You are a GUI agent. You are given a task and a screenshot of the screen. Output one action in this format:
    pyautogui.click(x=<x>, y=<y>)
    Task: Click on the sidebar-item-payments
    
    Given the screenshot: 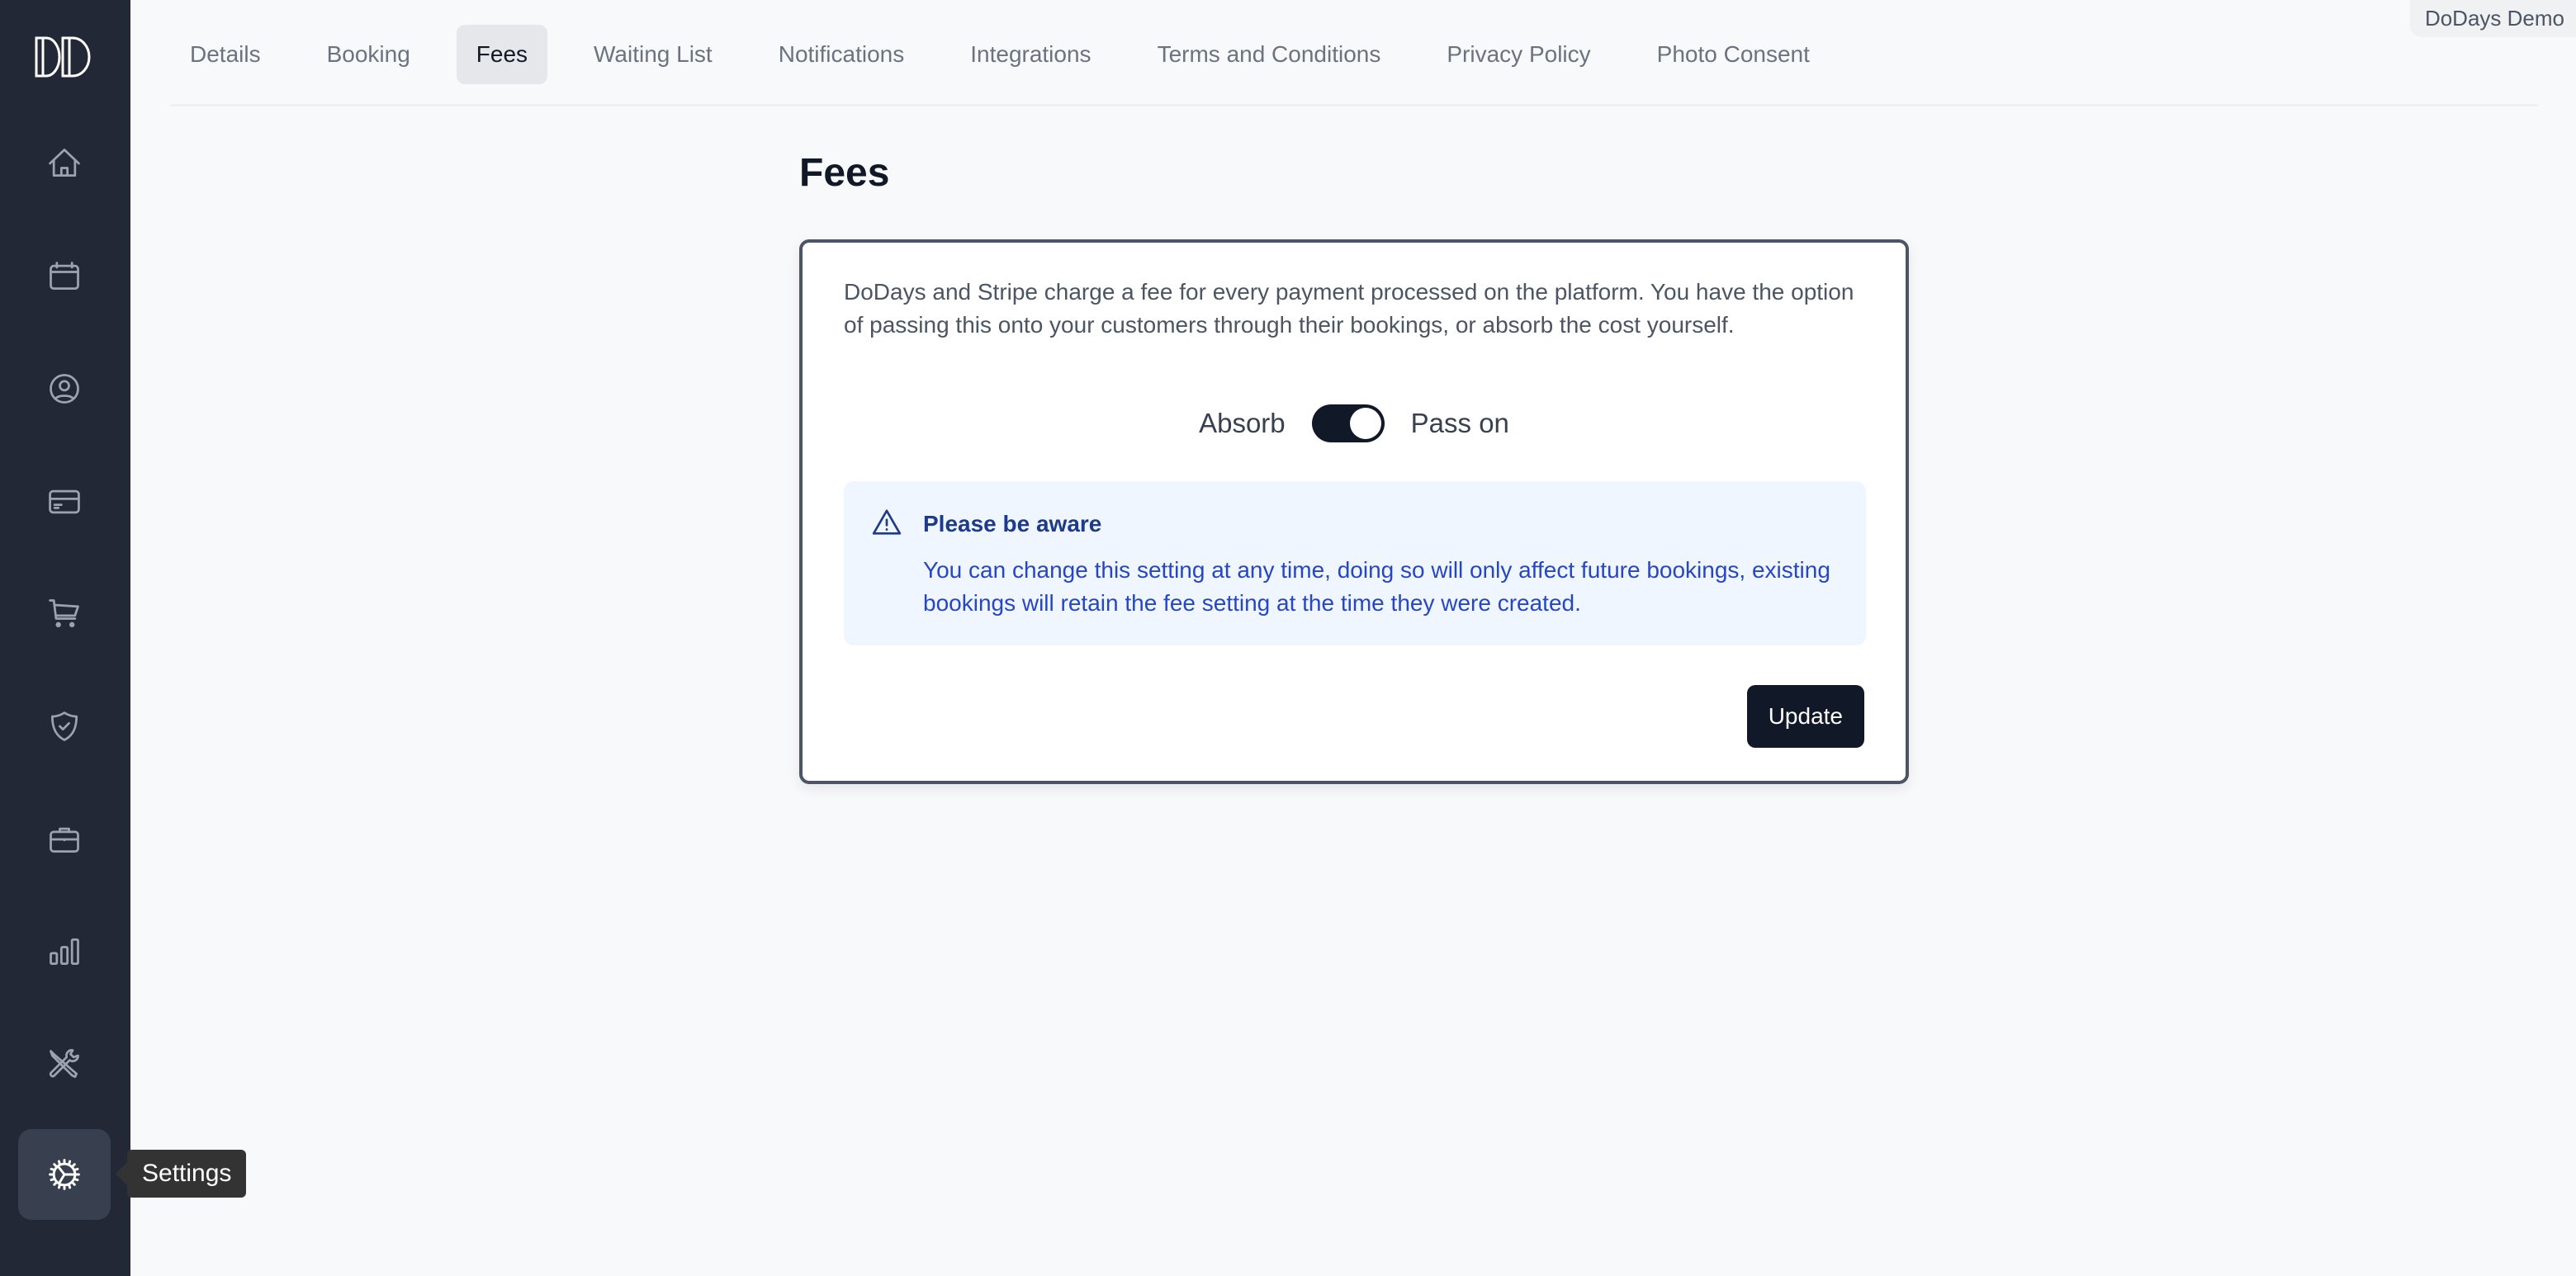 What is the action you would take?
    pyautogui.click(x=64, y=501)
    